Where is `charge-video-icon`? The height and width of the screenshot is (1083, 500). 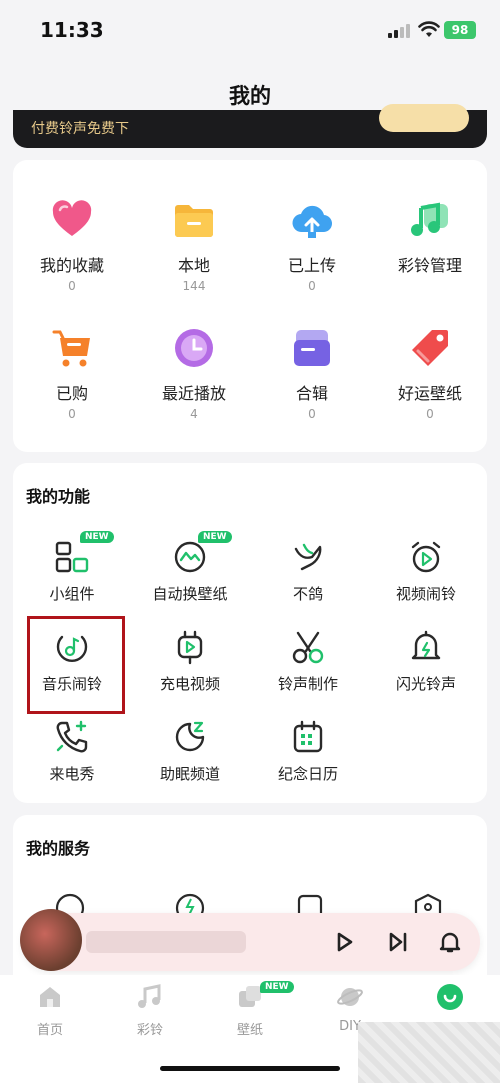 charge-video-icon is located at coordinates (190, 647).